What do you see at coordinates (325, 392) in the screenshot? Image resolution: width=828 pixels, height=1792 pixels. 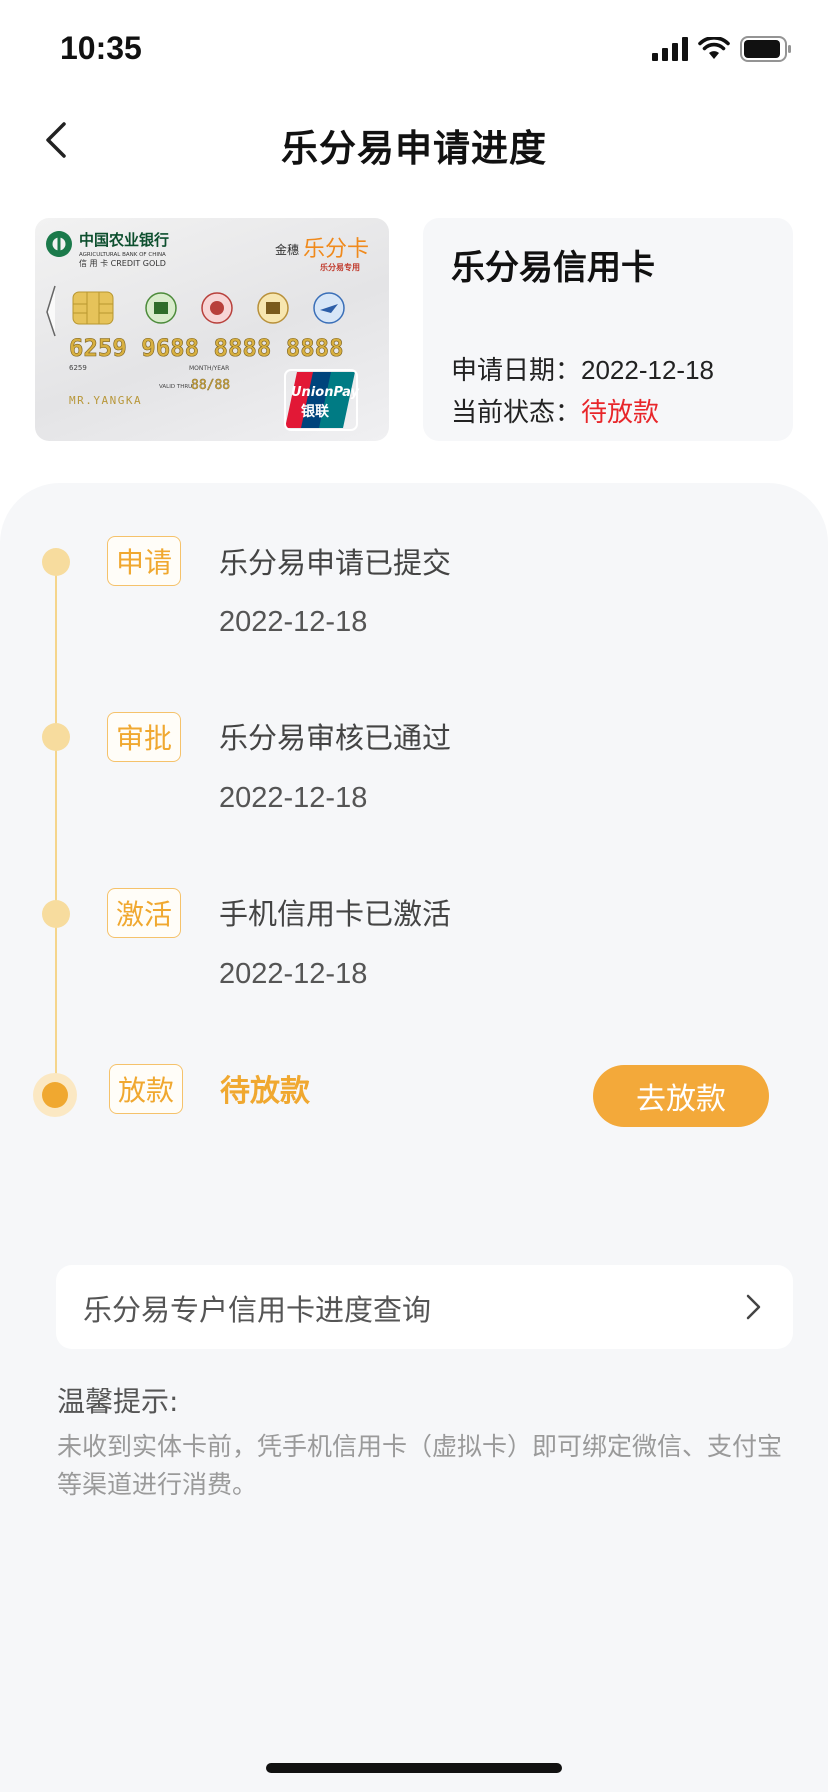 I see `network-name-en: UnionPay` at bounding box center [325, 392].